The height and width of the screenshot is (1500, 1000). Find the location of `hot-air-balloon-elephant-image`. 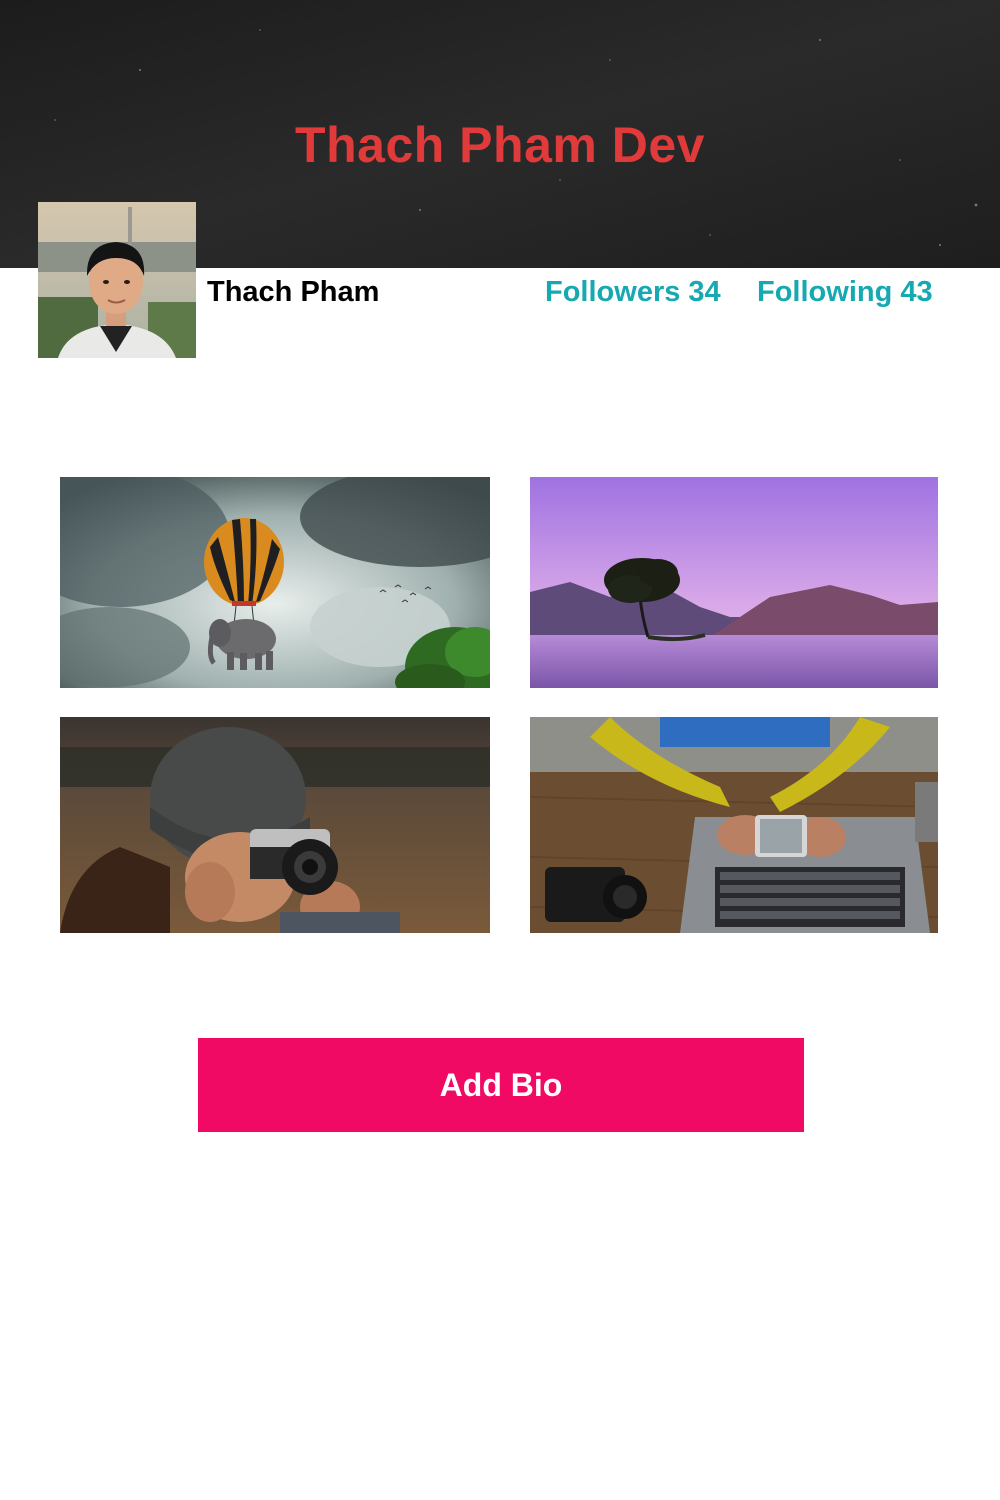

hot-air-balloon-elephant-image is located at coordinates (275, 582).